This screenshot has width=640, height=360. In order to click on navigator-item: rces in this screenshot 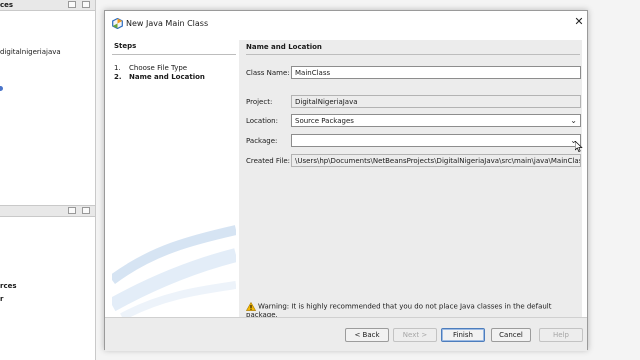, I will do `click(8, 286)`.